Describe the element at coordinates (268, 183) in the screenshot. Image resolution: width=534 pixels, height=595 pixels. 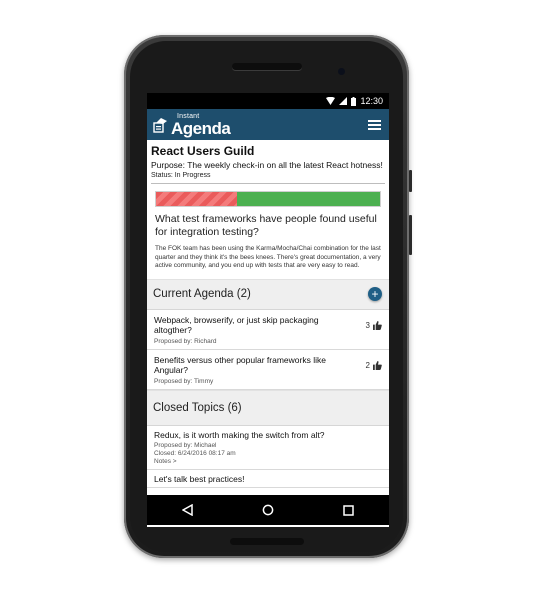
I see `header-divider` at that location.